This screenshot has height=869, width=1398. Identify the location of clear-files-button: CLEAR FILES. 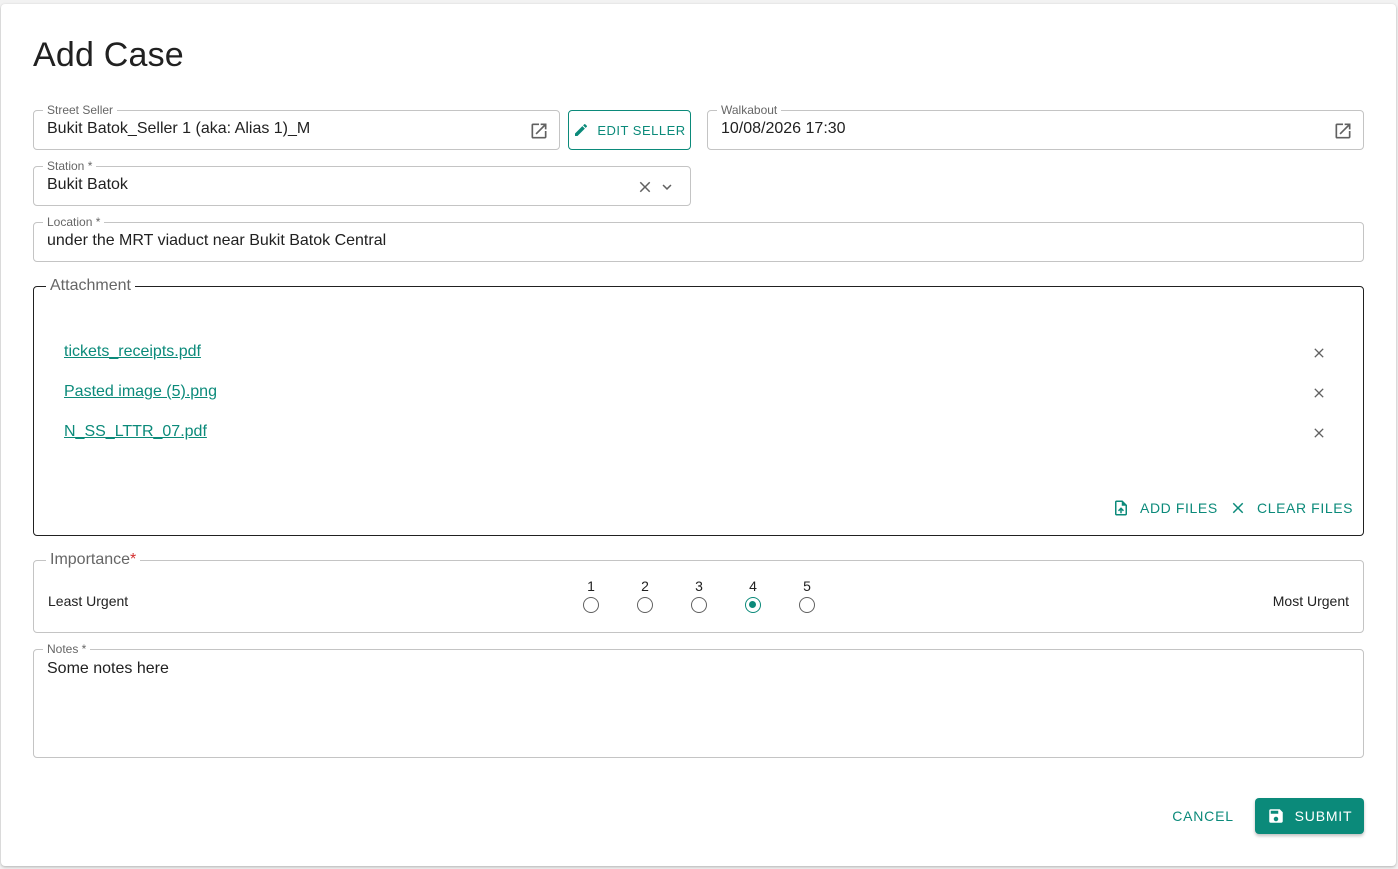
(1291, 508).